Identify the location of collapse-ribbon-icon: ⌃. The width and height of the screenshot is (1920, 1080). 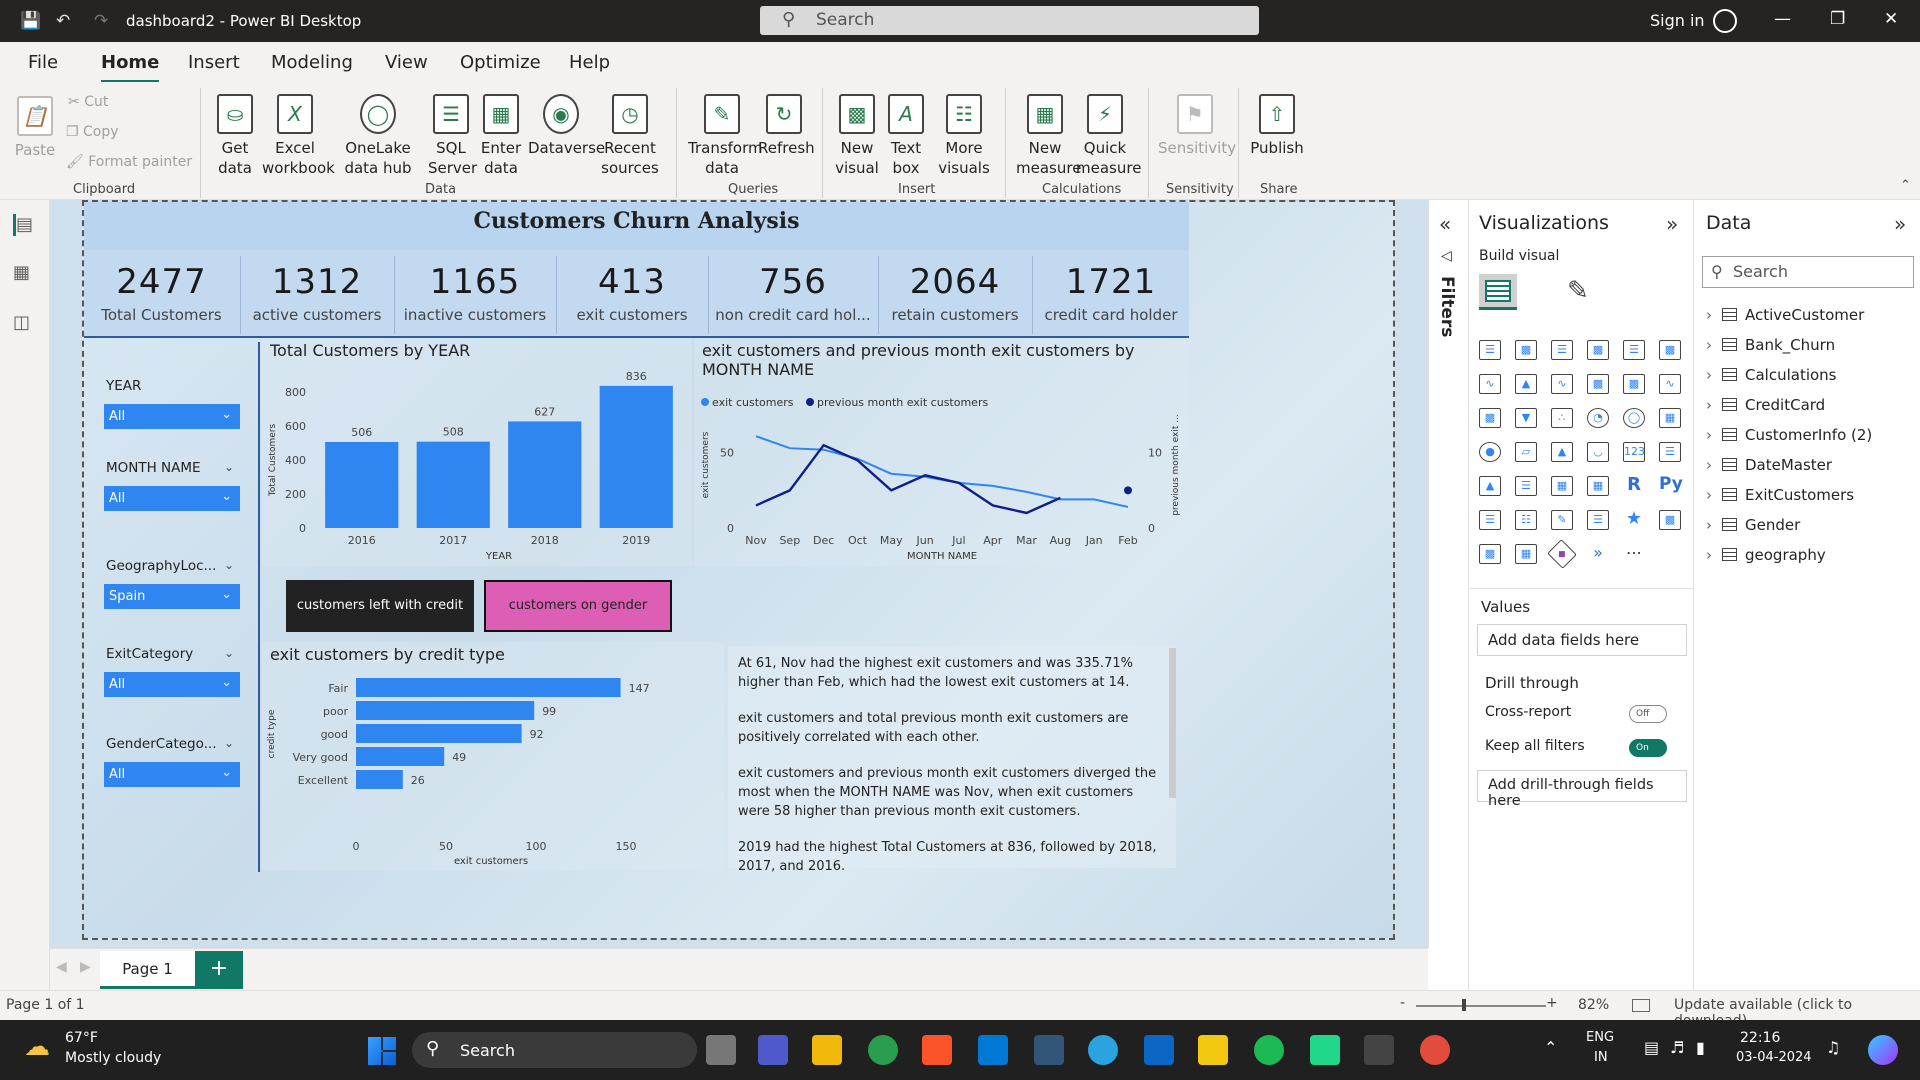
(1905, 185).